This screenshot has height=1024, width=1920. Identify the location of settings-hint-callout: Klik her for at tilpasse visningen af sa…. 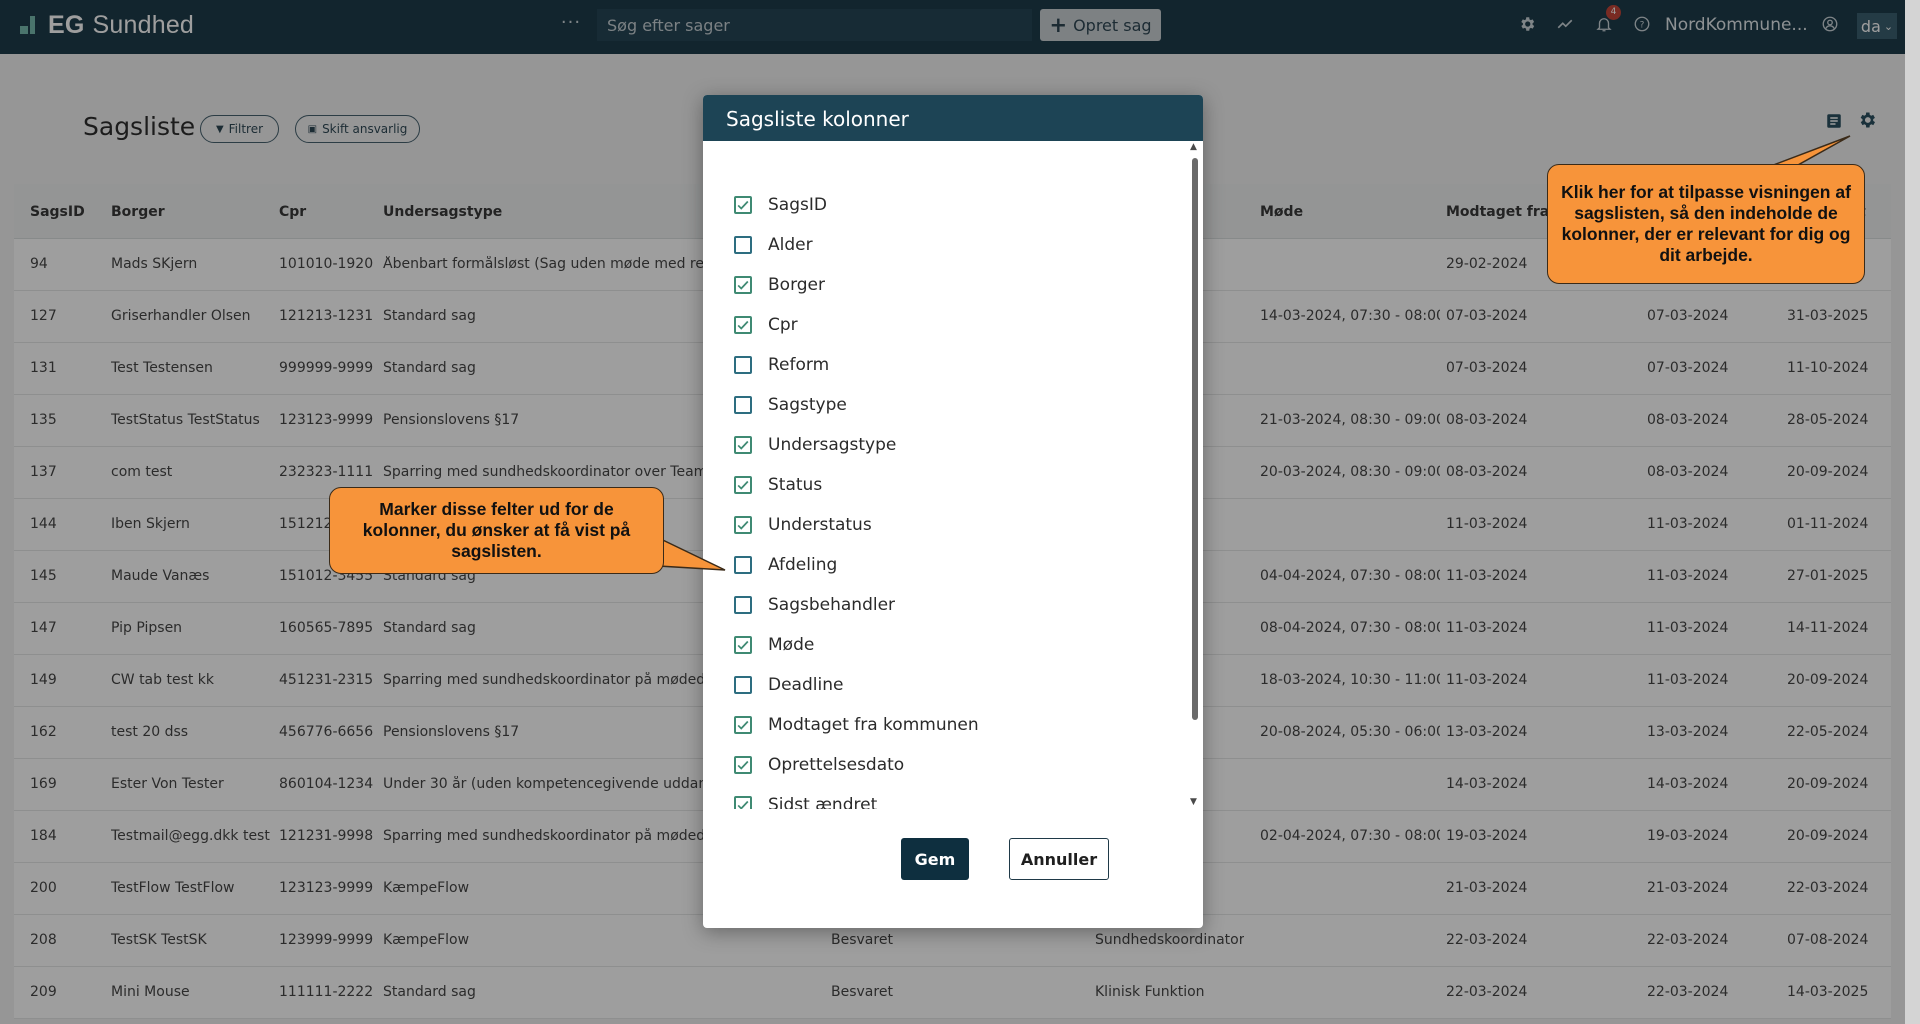
(1706, 224).